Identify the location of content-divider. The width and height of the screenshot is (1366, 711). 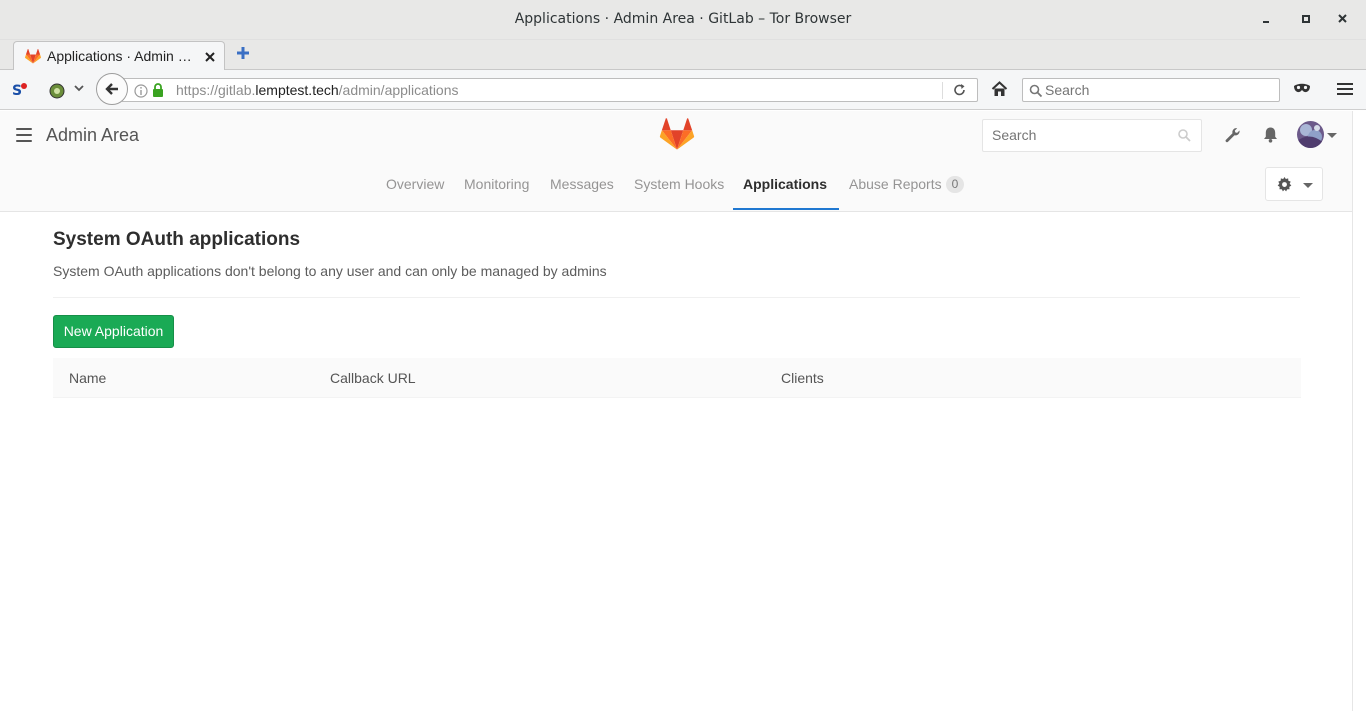
(676, 297).